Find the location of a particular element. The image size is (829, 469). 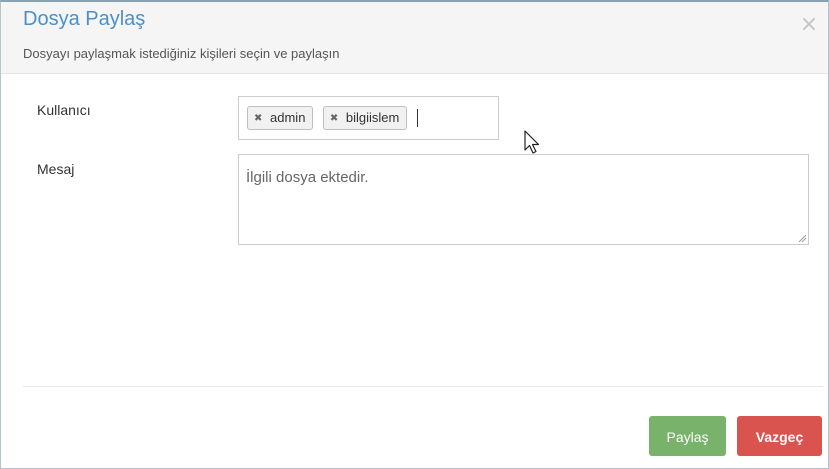

user-tag-label: bilgiislem is located at coordinates (372, 117).